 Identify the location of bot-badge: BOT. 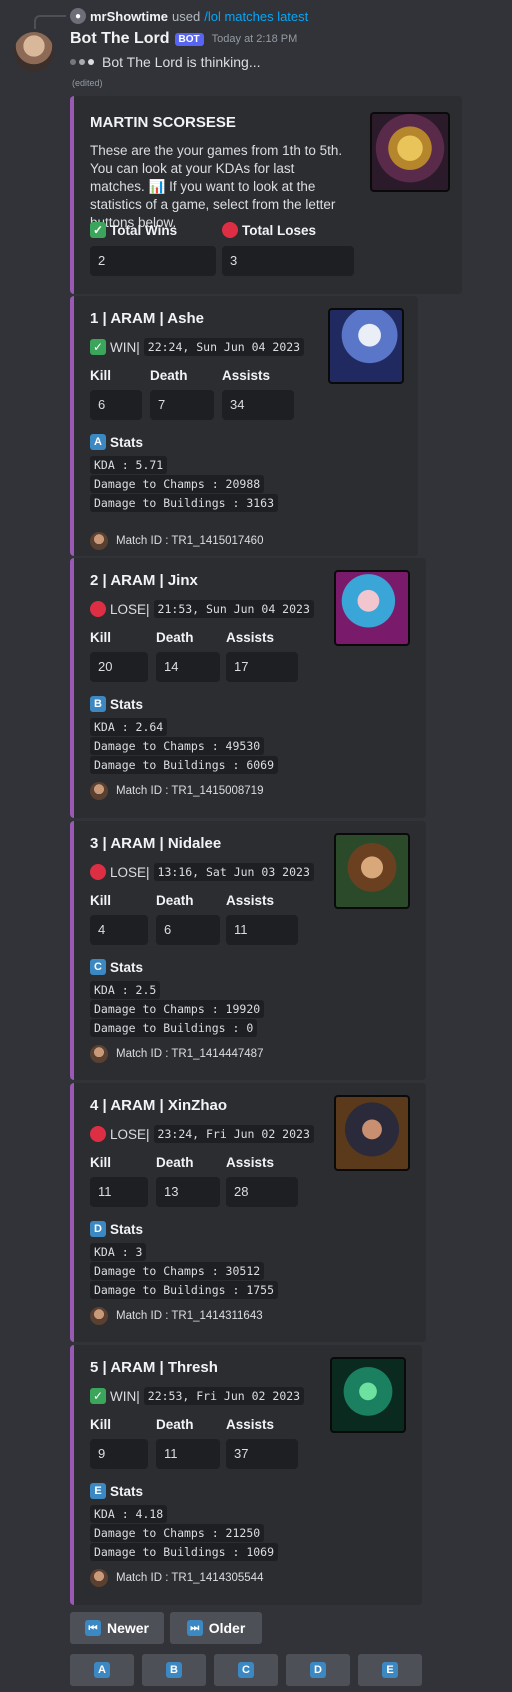
(189, 39).